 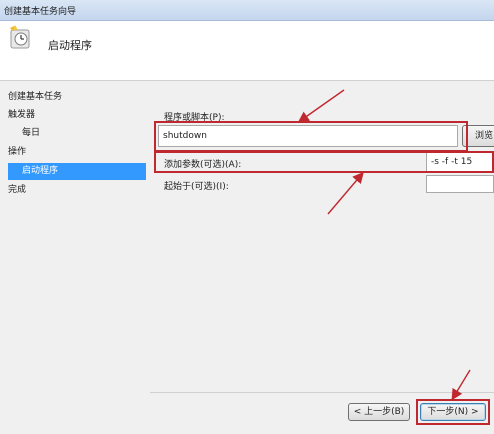 I want to click on arrow-to-arguments, so click(x=345, y=193).